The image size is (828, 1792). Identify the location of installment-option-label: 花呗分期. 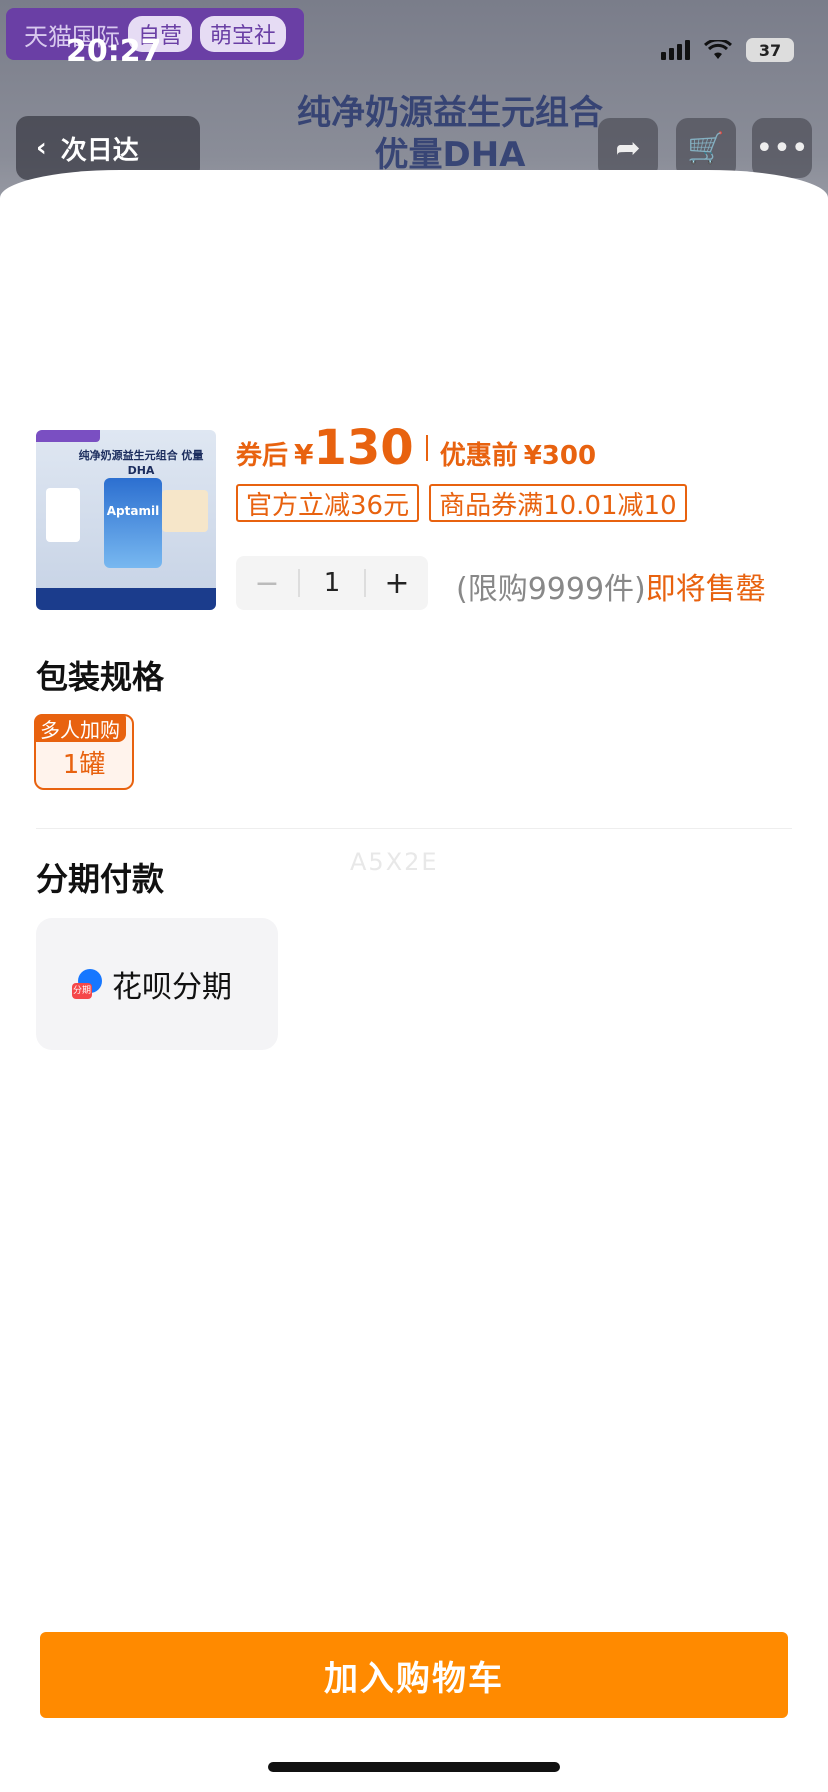
(172, 987).